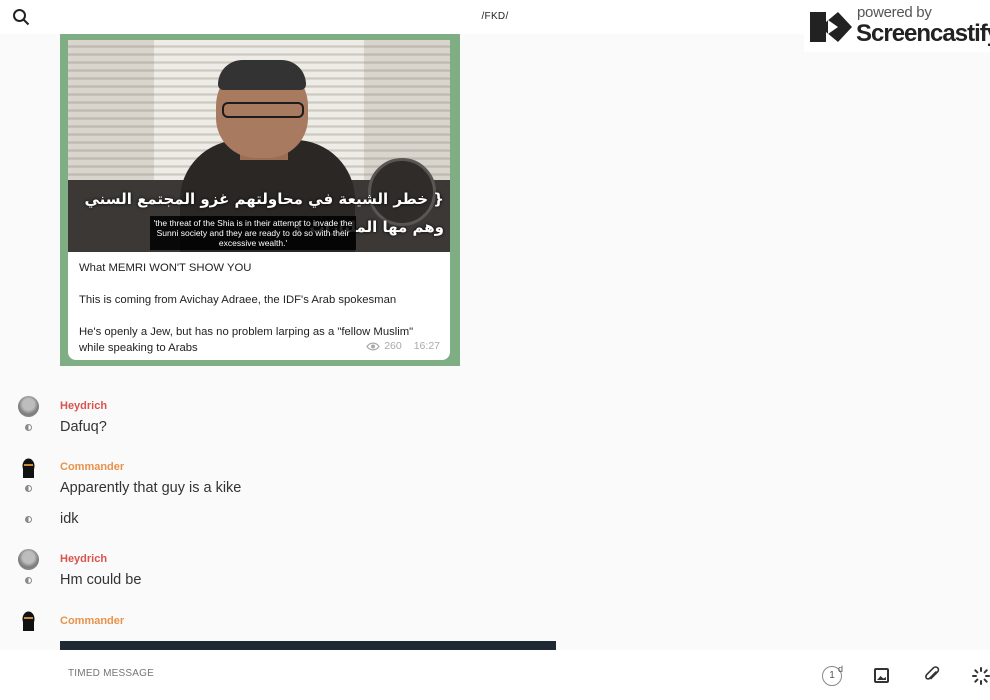  Describe the element at coordinates (83, 427) in the screenshot. I see `message-text: Dafuq?` at that location.